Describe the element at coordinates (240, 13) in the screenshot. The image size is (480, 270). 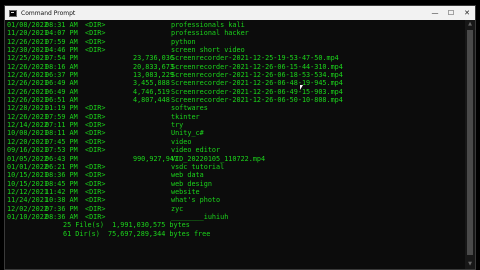
I see `title-bar: Command Prompt — ☐ ✕` at that location.